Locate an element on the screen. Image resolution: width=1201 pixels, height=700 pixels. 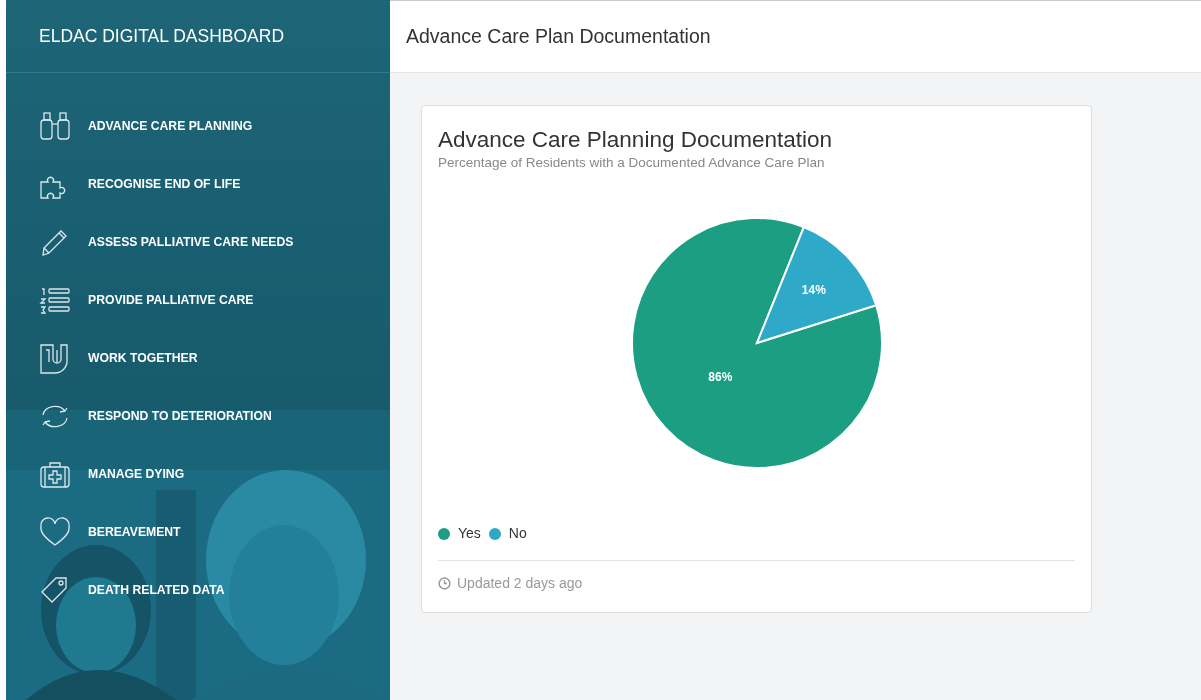
slice-label: 14% is located at coordinates (813, 290).